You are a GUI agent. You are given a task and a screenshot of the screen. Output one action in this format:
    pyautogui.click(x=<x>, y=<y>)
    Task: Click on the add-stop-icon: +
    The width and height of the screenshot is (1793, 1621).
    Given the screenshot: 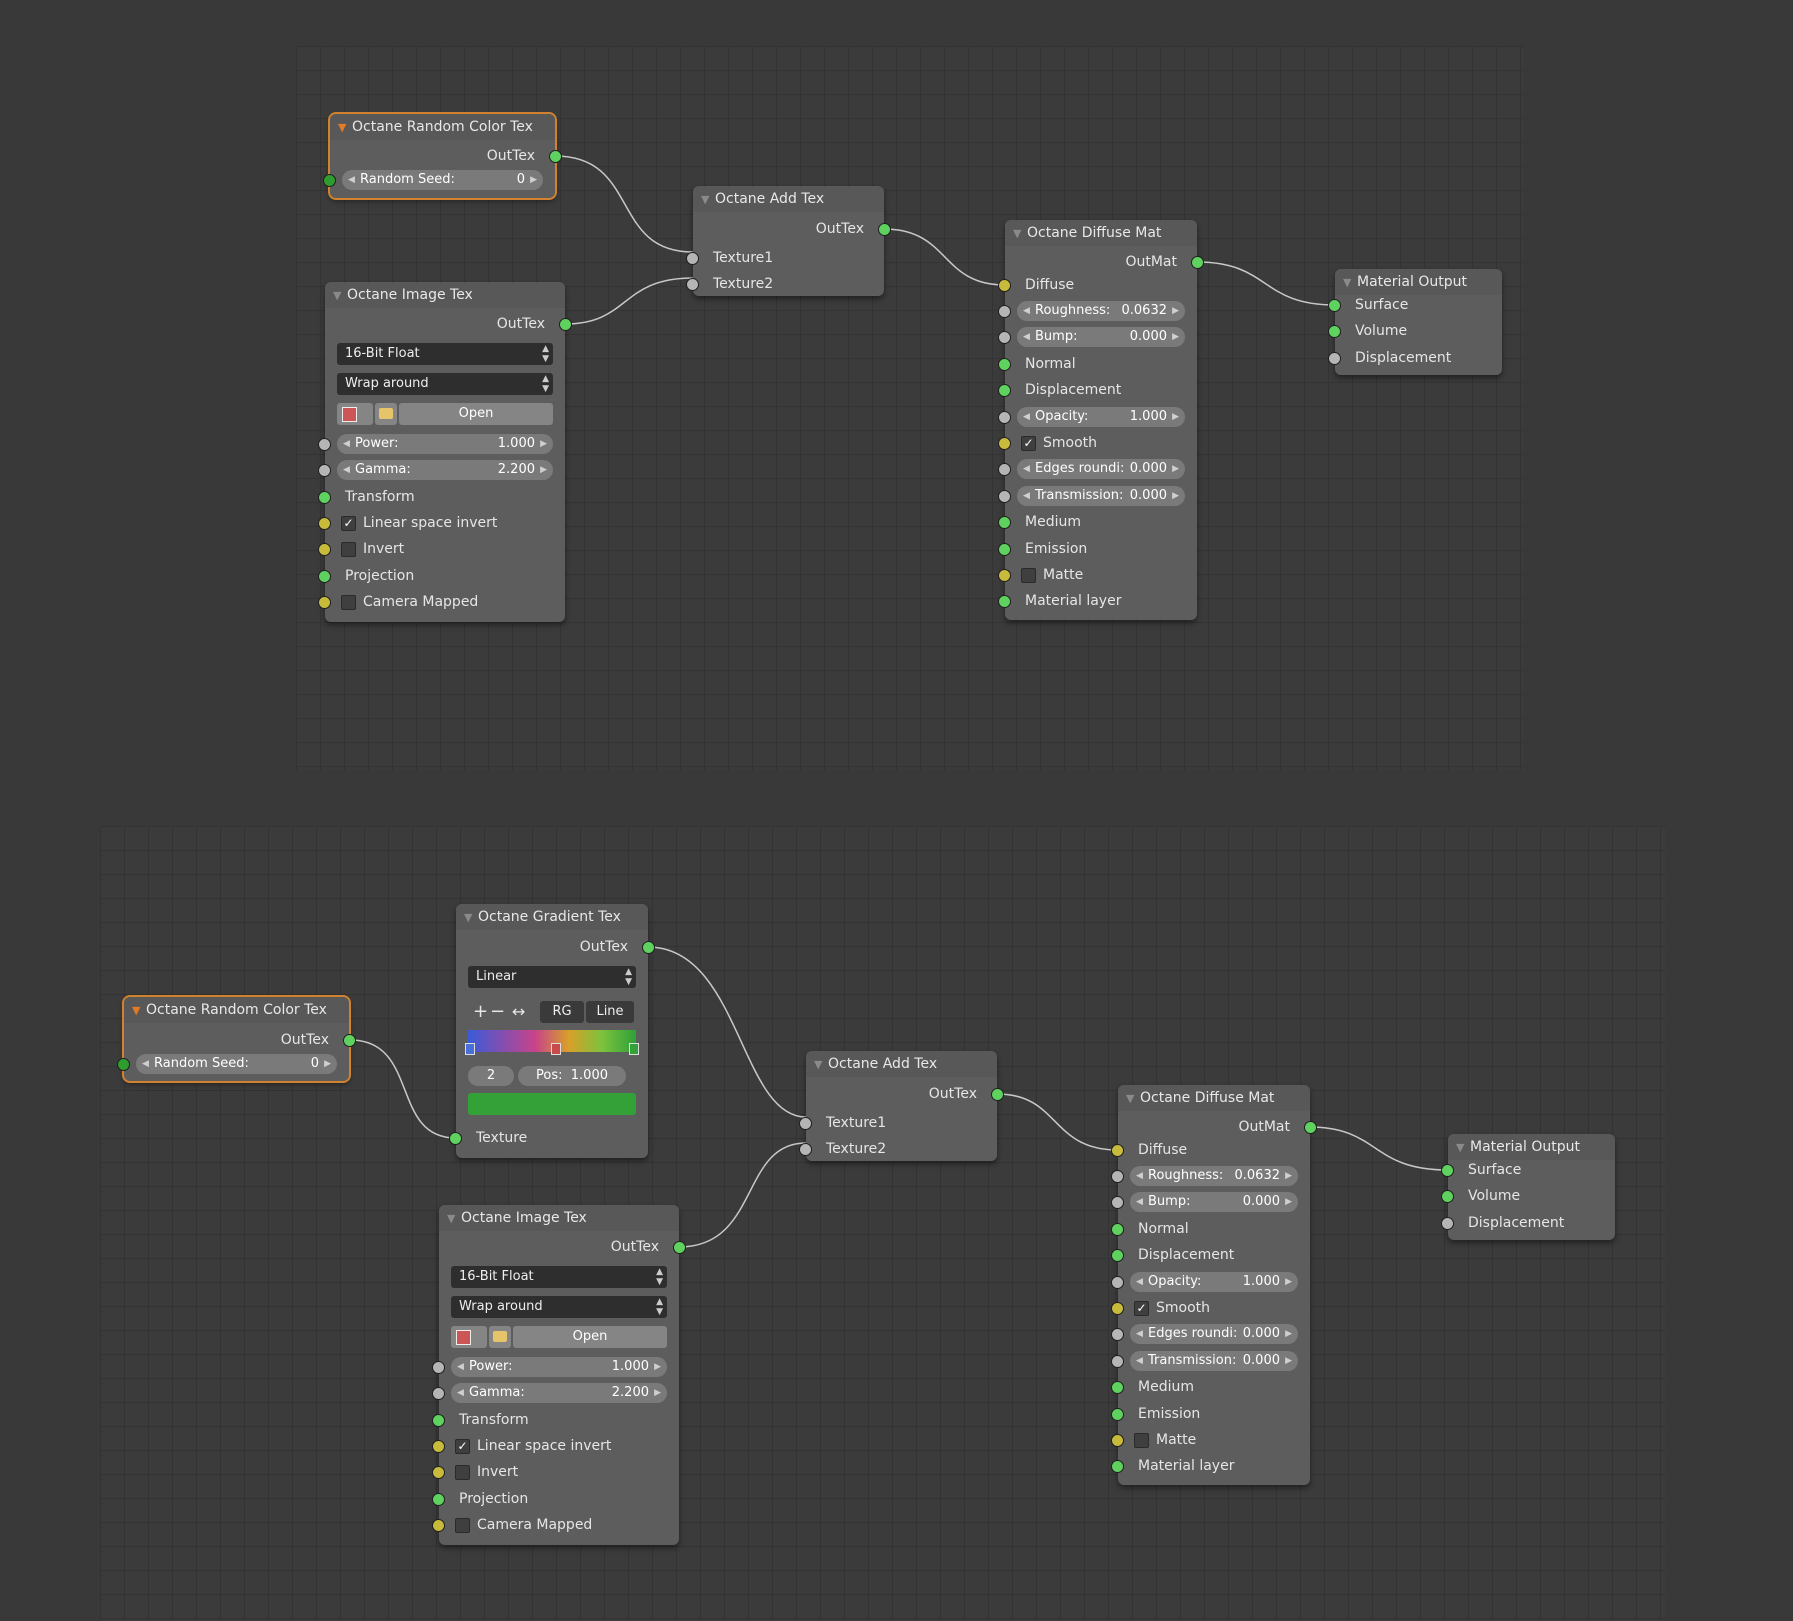 What is the action you would take?
    pyautogui.click(x=480, y=1012)
    